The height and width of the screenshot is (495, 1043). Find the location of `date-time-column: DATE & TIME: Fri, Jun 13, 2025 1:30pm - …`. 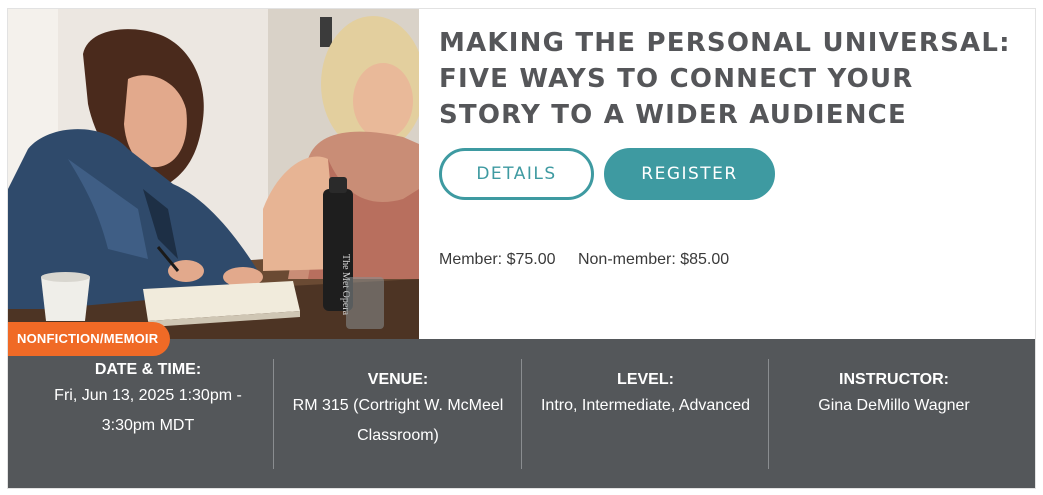

date-time-column: DATE & TIME: Fri, Jun 13, 2025 1:30pm - … is located at coordinates (148, 409).